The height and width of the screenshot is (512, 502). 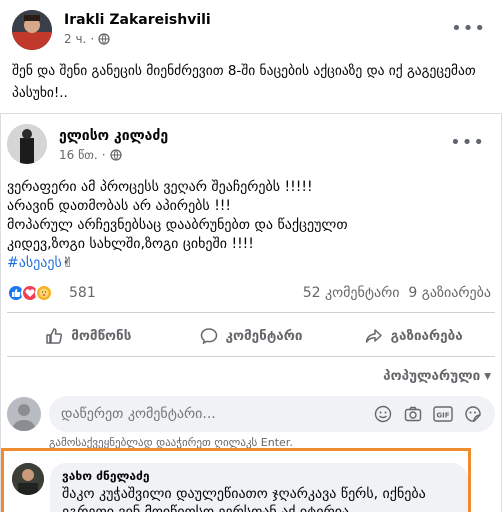 I want to click on hashtag-line: #ასეაეს✌, so click(x=251, y=263).